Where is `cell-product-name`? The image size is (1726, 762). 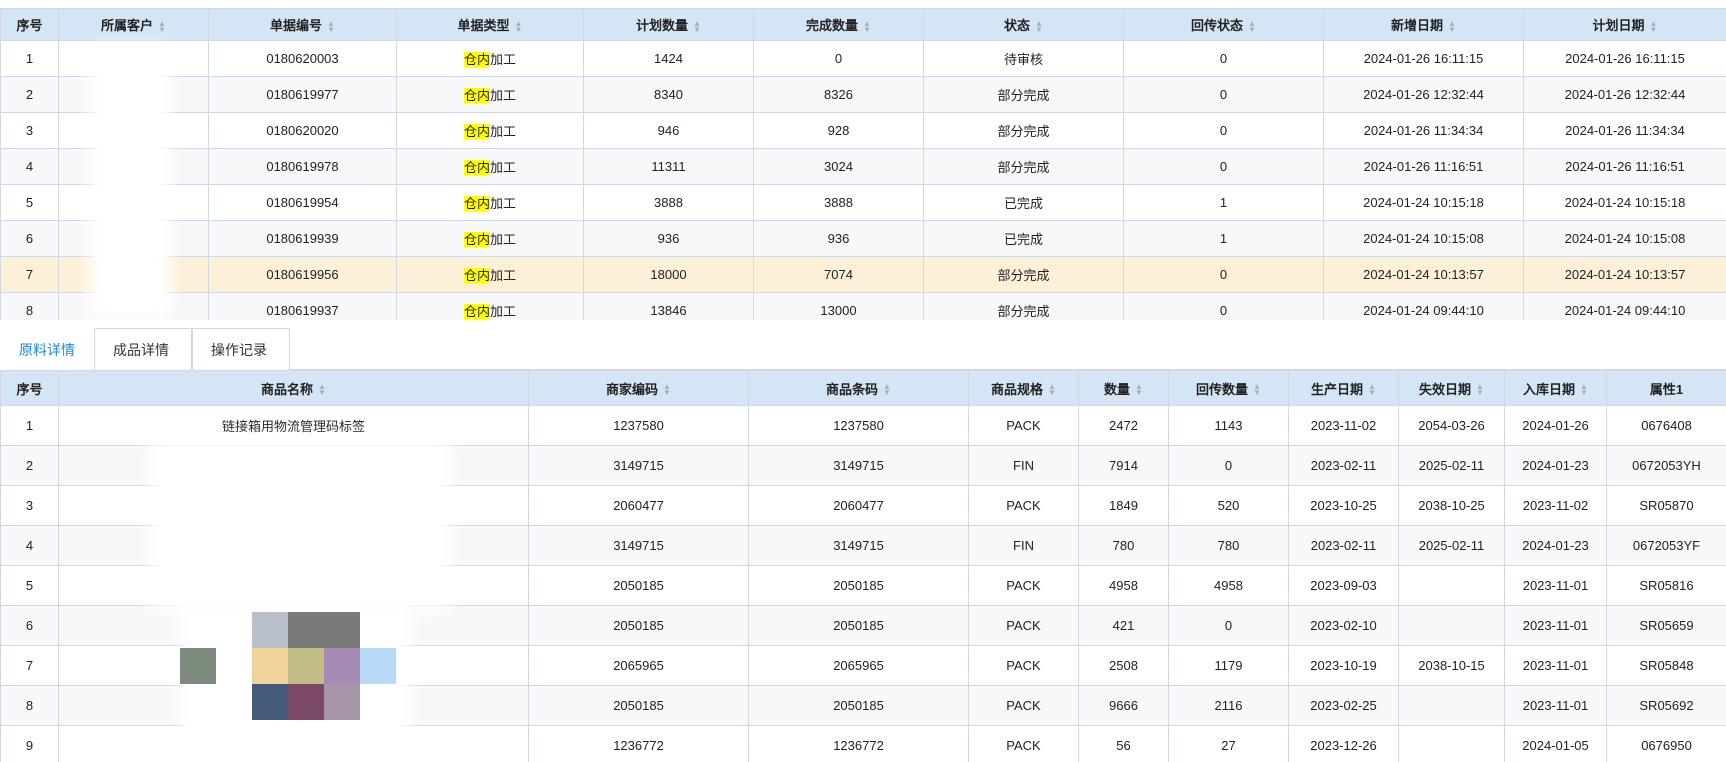 cell-product-name is located at coordinates (293, 505).